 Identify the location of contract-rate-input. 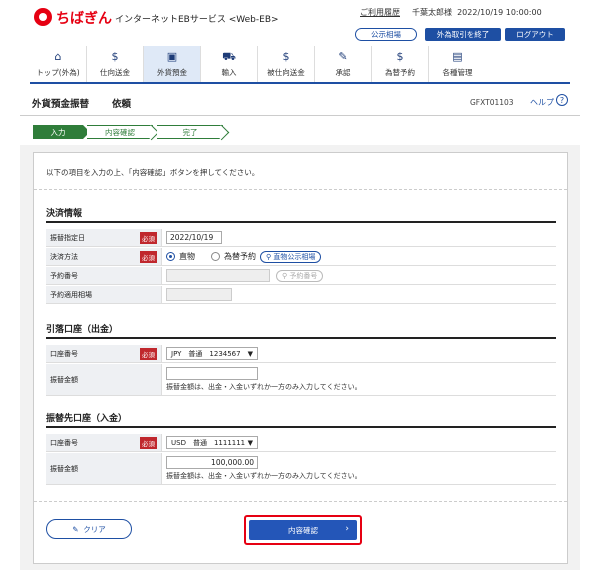
(199, 294).